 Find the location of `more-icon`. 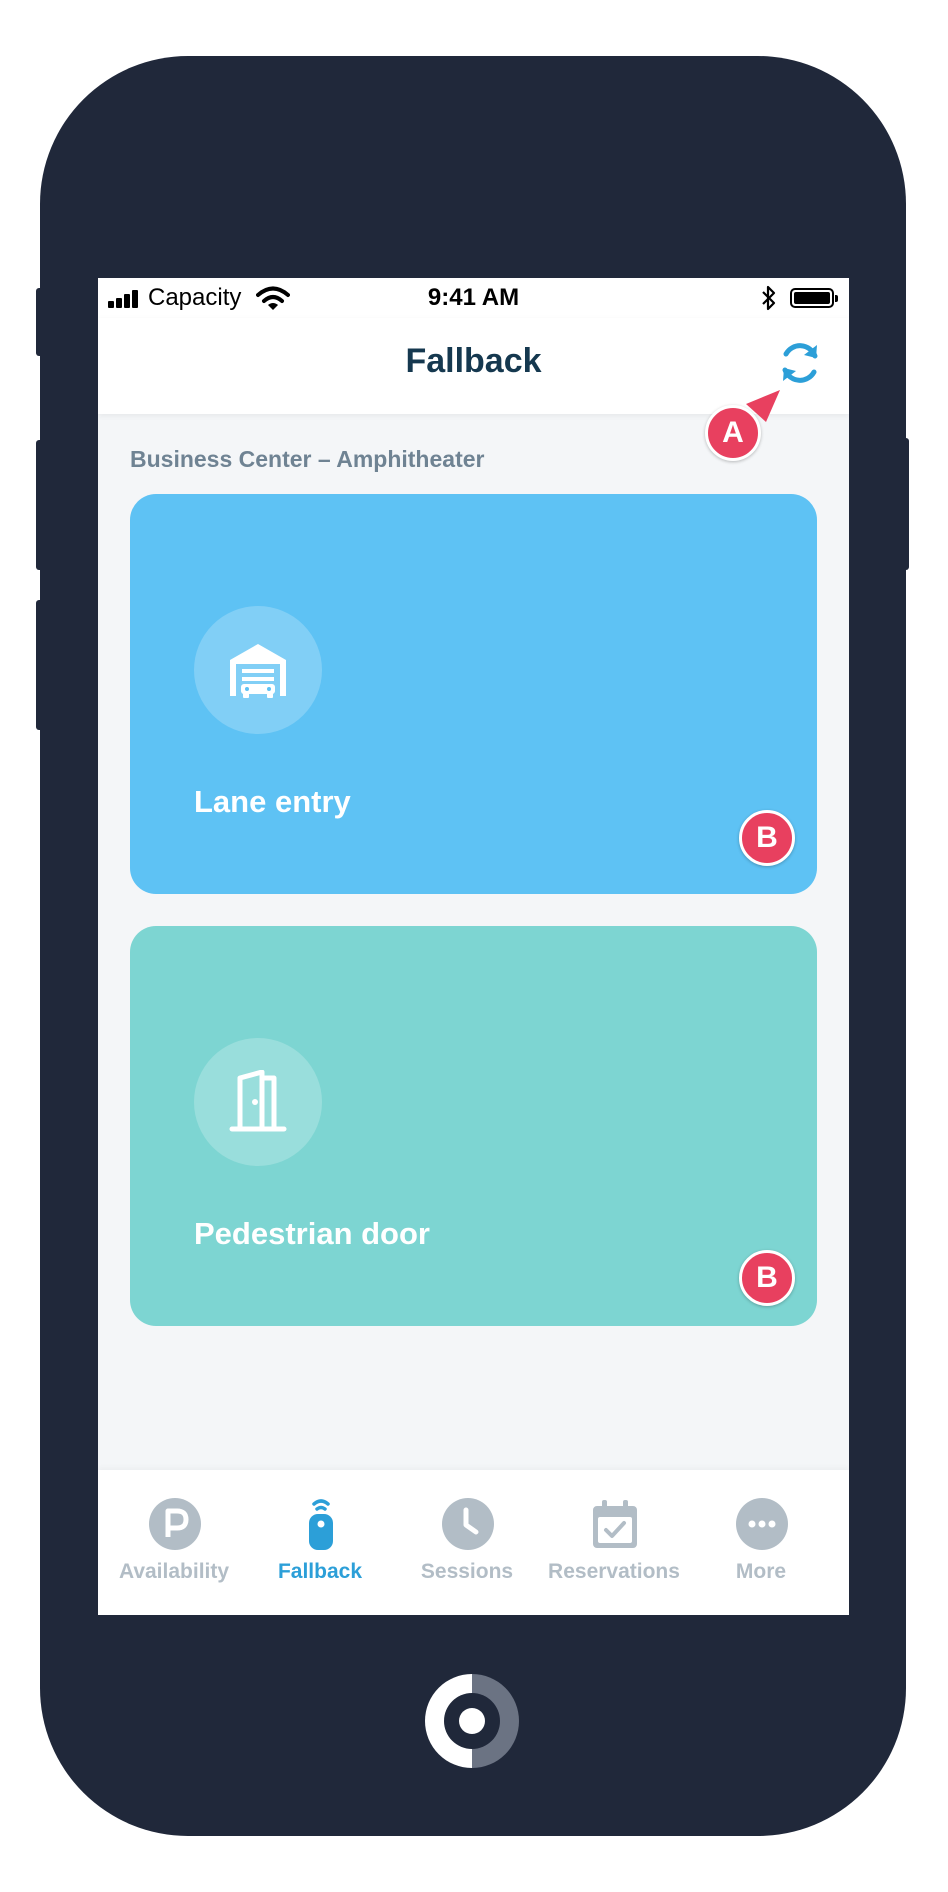

more-icon is located at coordinates (762, 1524).